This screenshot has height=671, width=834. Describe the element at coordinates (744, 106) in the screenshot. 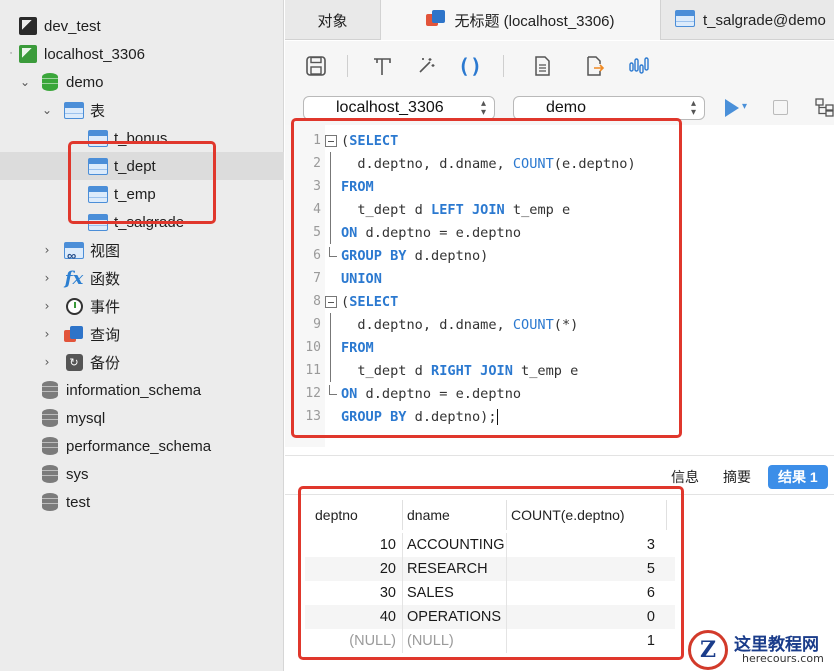

I see `run-dropdown-icon: ▾` at that location.